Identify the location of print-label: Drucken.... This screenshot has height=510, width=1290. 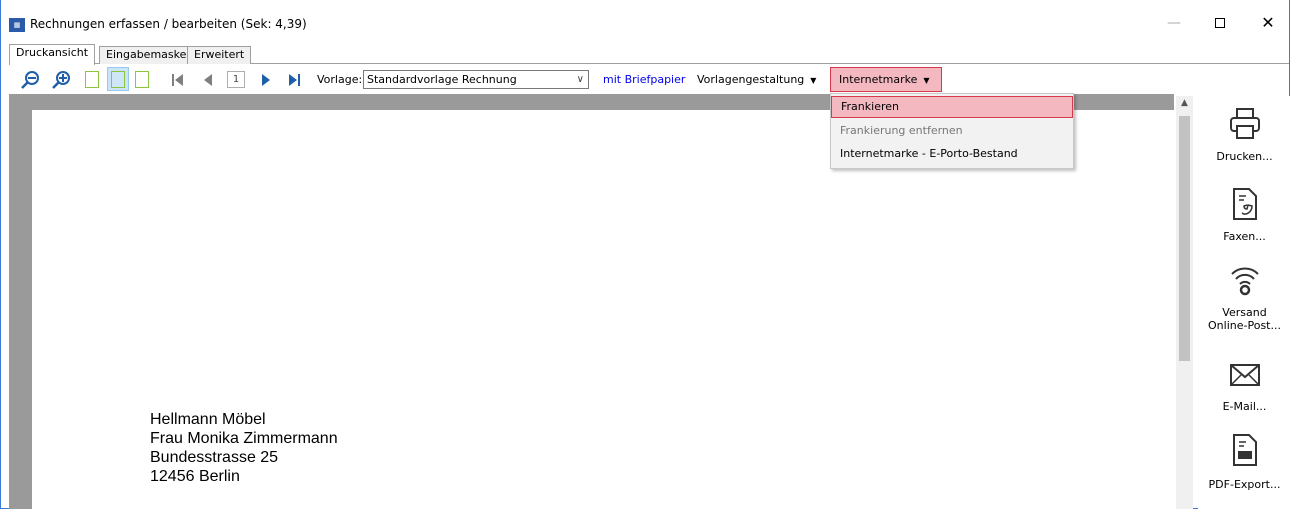
(1244, 156).